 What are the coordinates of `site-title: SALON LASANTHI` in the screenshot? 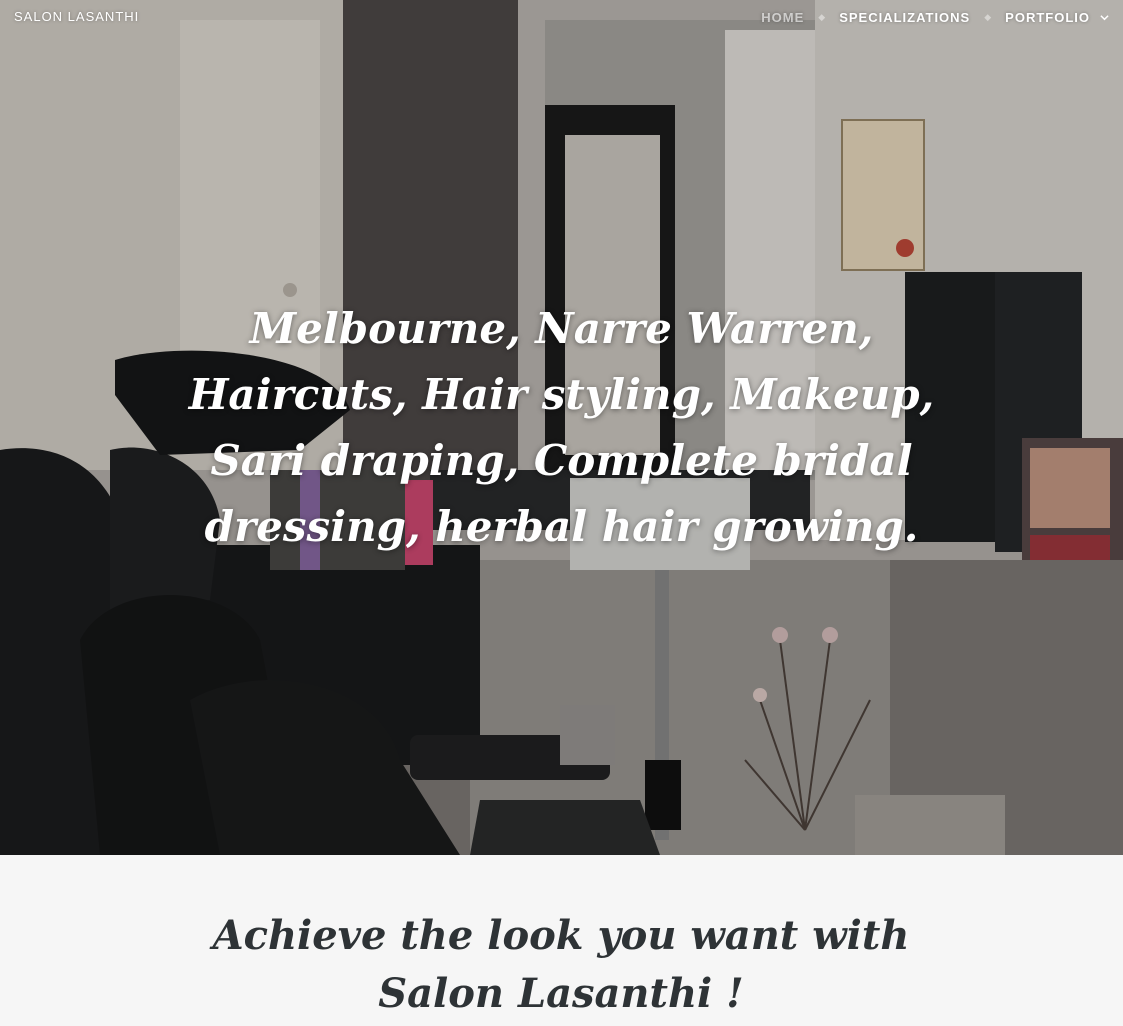 It's located at (76, 16).